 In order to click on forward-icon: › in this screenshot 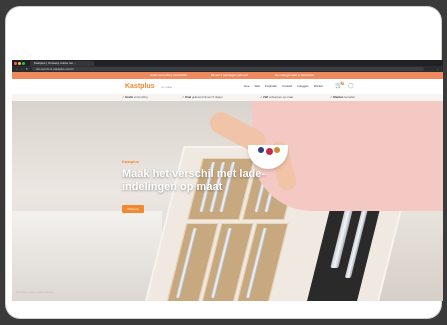, I will do `click(22, 69)`.